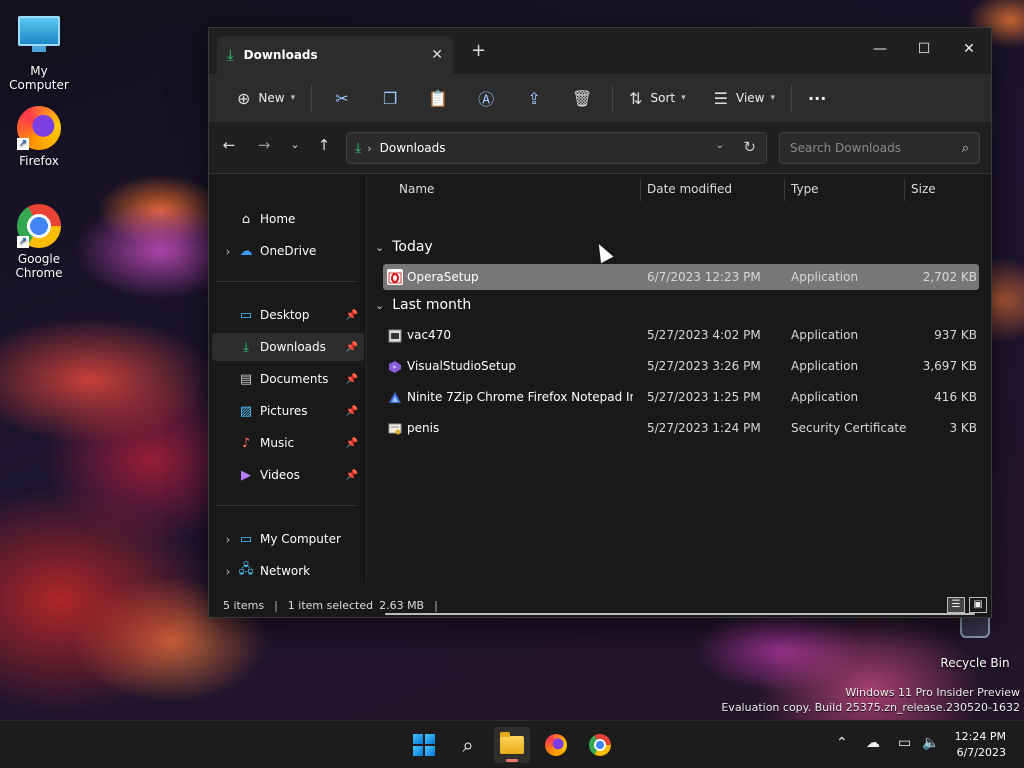 This screenshot has height=768, width=1024. I want to click on selection-count: 1 item selected, so click(330, 605).